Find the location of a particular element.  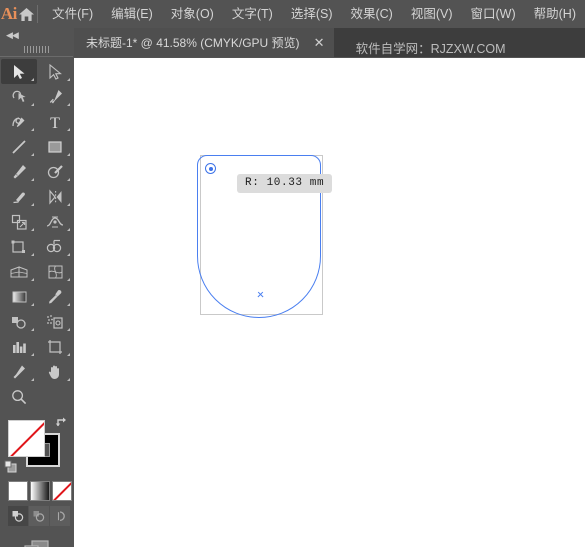

draw-mode-buttons is located at coordinates (36, 516).